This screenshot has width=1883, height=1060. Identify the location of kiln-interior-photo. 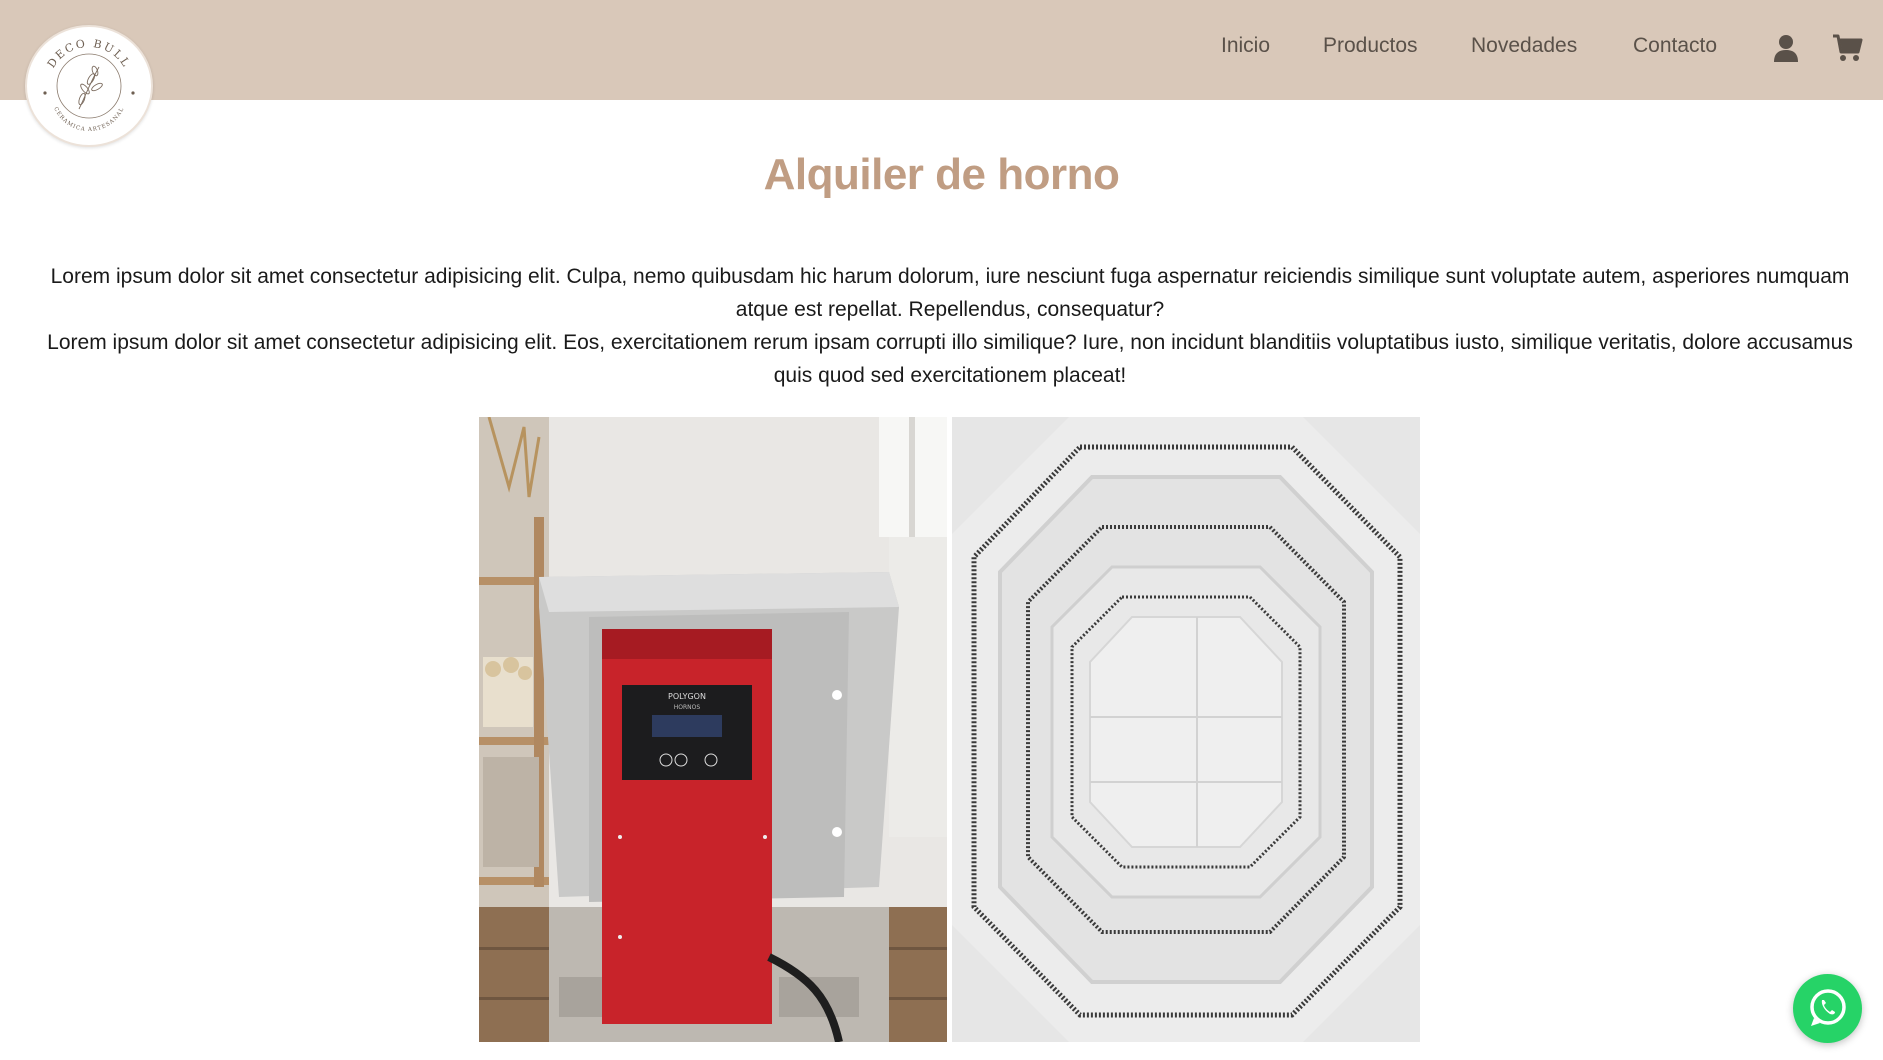
(1186, 729).